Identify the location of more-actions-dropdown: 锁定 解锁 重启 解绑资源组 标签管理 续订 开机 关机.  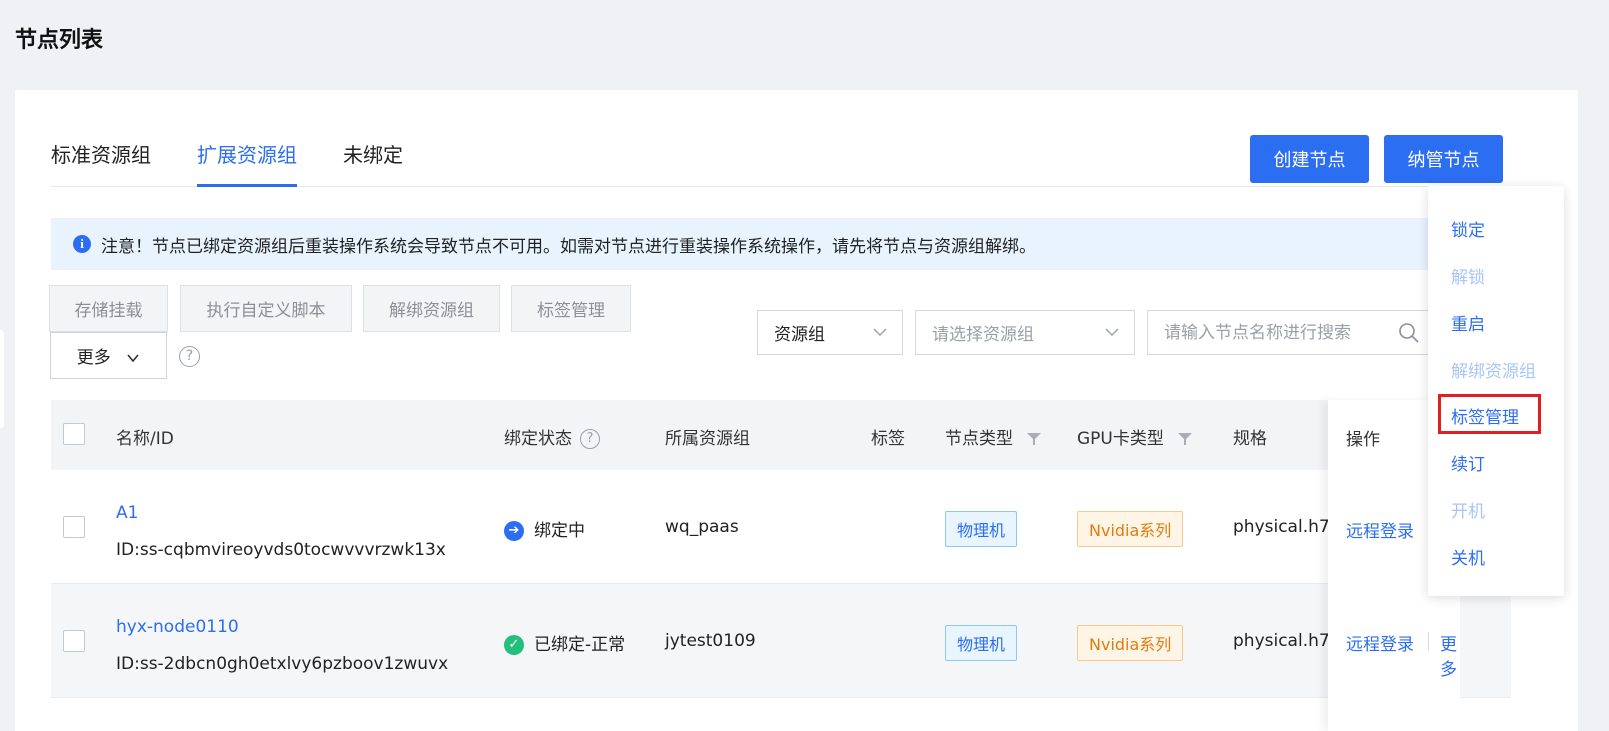
(1496, 391).